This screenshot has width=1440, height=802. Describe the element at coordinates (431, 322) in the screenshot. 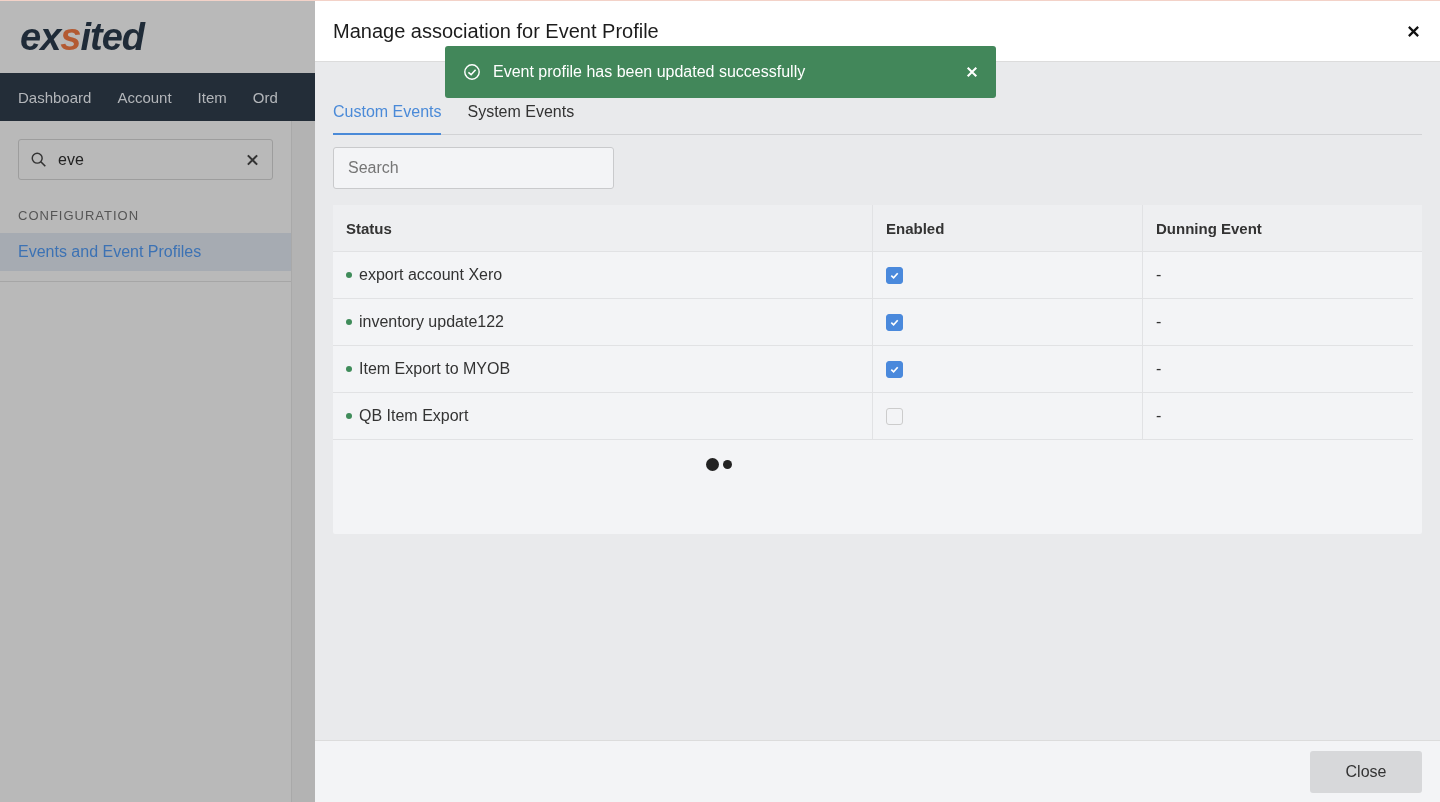

I see `event-name: inventory update122` at that location.